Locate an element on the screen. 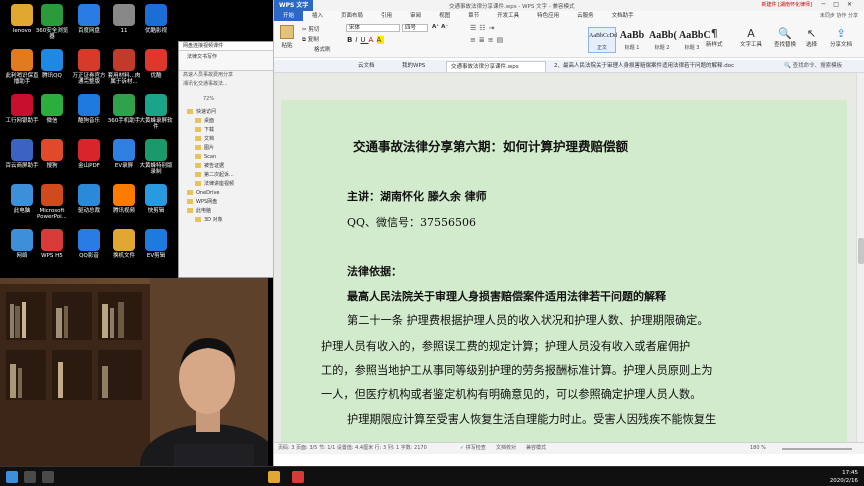  desktop-icon: 360安全浏览器 is located at coordinates (52, 23).